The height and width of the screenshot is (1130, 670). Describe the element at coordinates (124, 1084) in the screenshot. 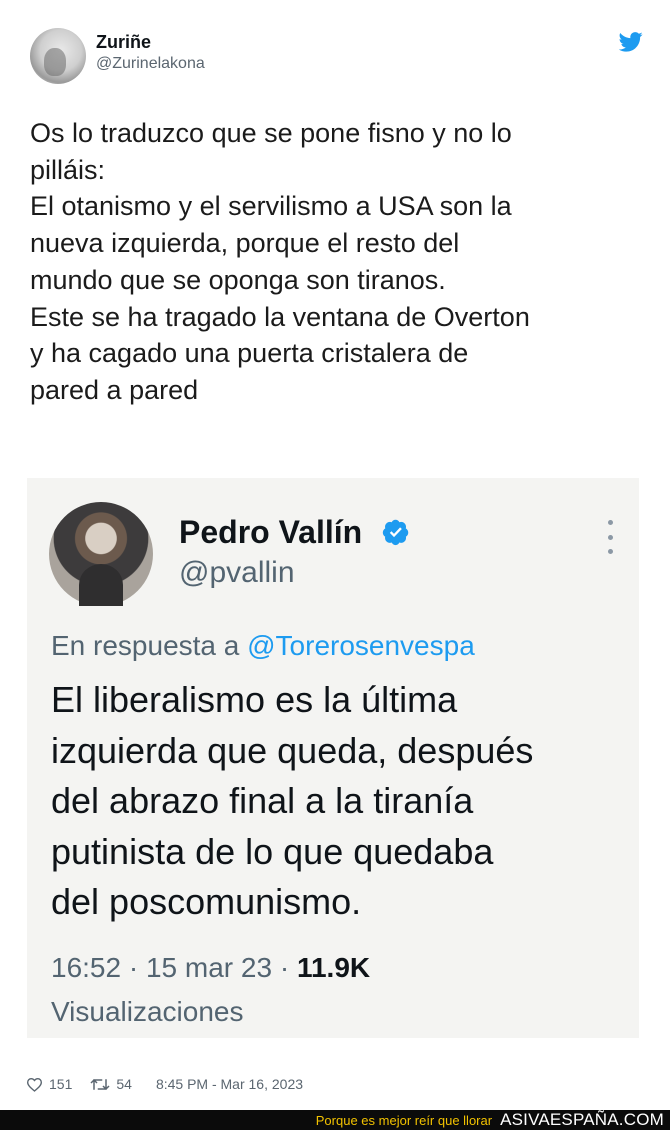

I see `retweet-count: 54` at that location.